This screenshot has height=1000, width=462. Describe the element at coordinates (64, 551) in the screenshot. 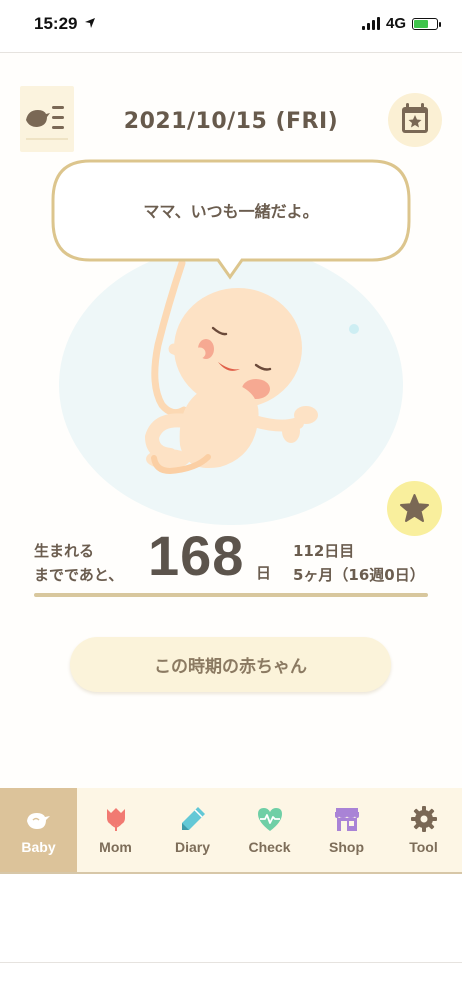

I see `countdown-label-line1: 生まれる` at that location.